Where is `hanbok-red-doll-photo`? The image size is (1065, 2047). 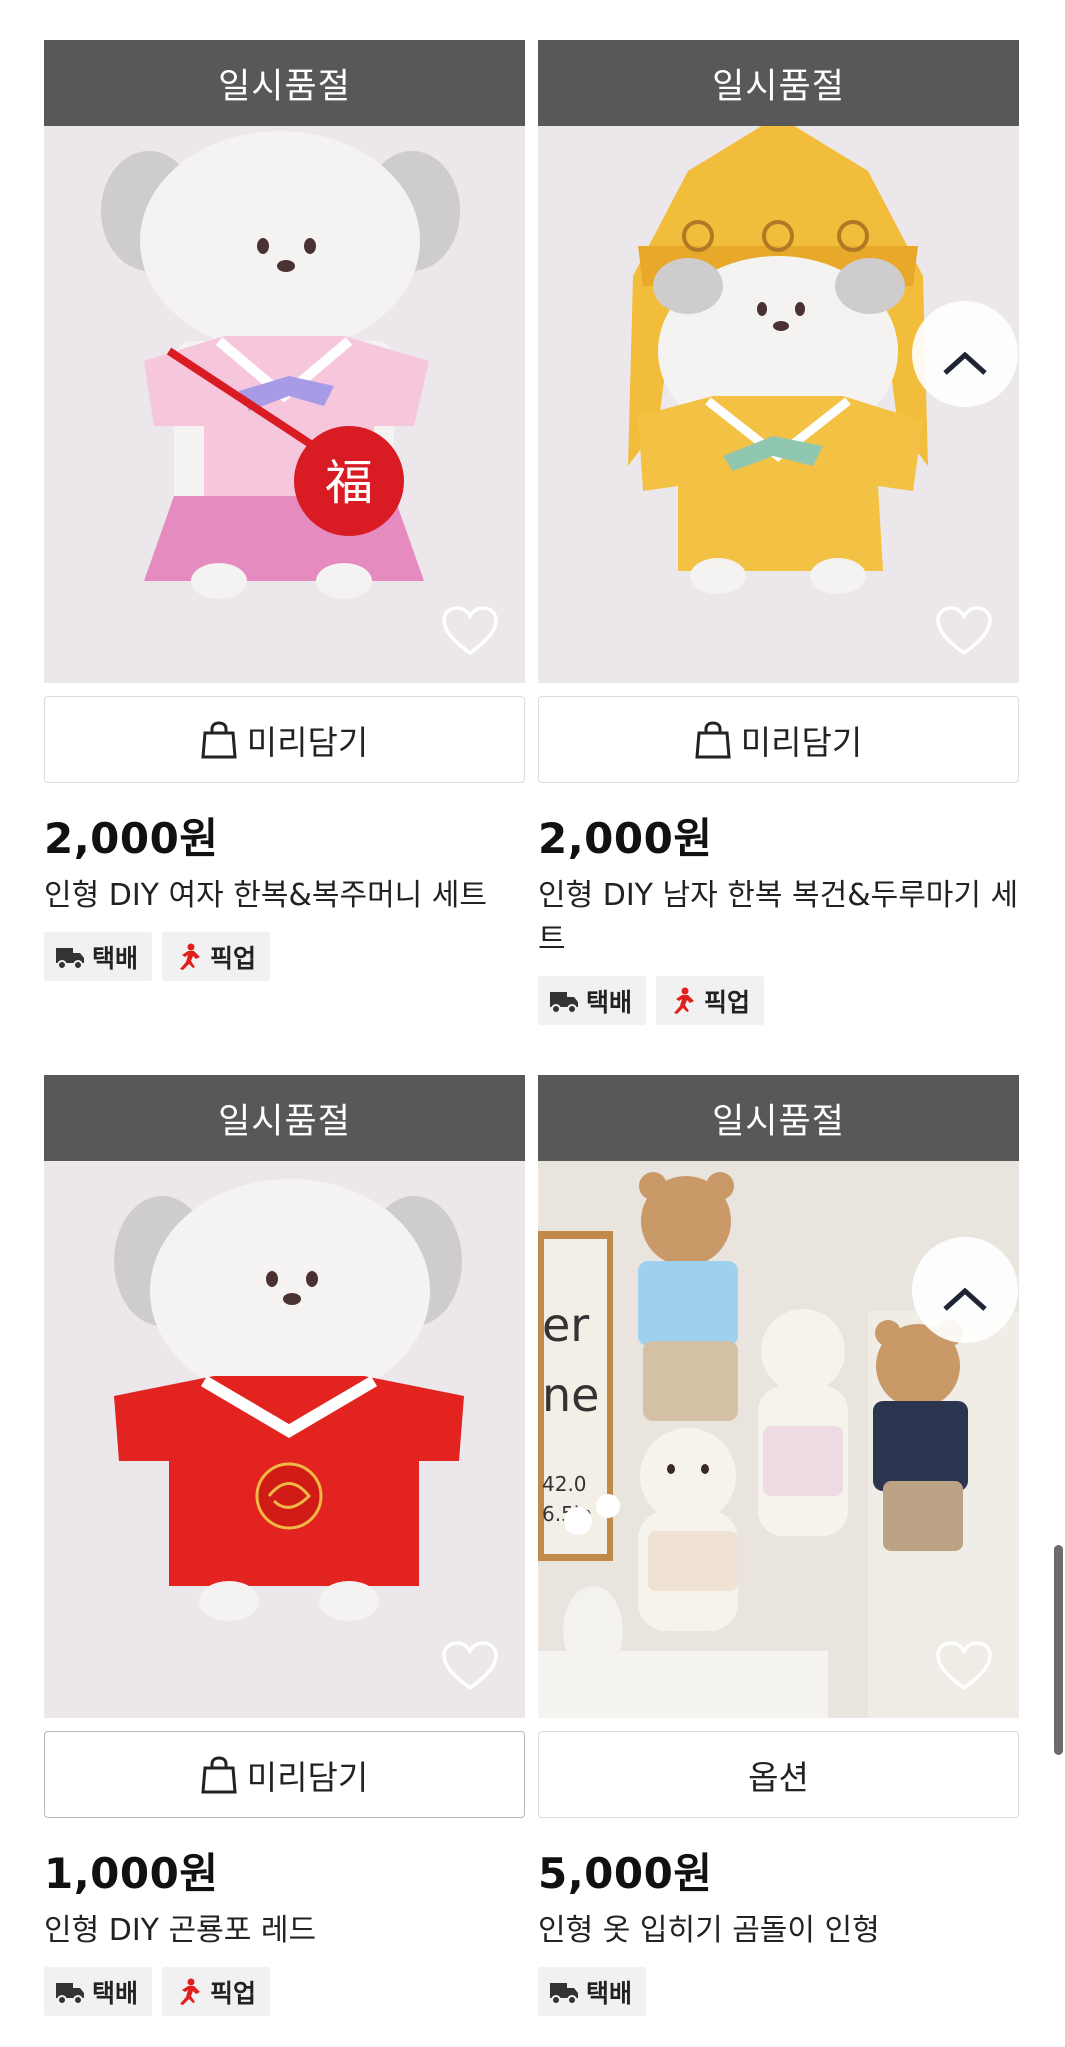
hanbok-red-doll-photo is located at coordinates (284, 1439).